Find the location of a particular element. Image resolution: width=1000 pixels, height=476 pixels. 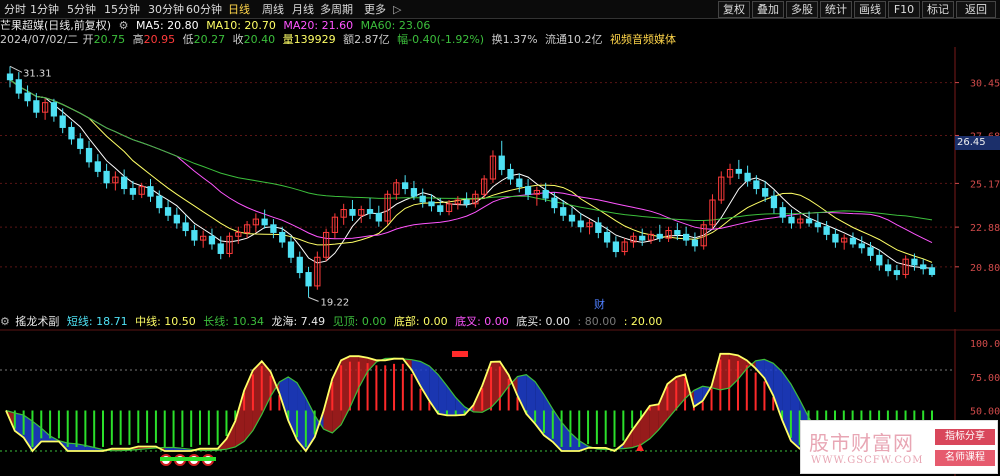

mid-line-label: 中线: 10.50 is located at coordinates (165, 321).